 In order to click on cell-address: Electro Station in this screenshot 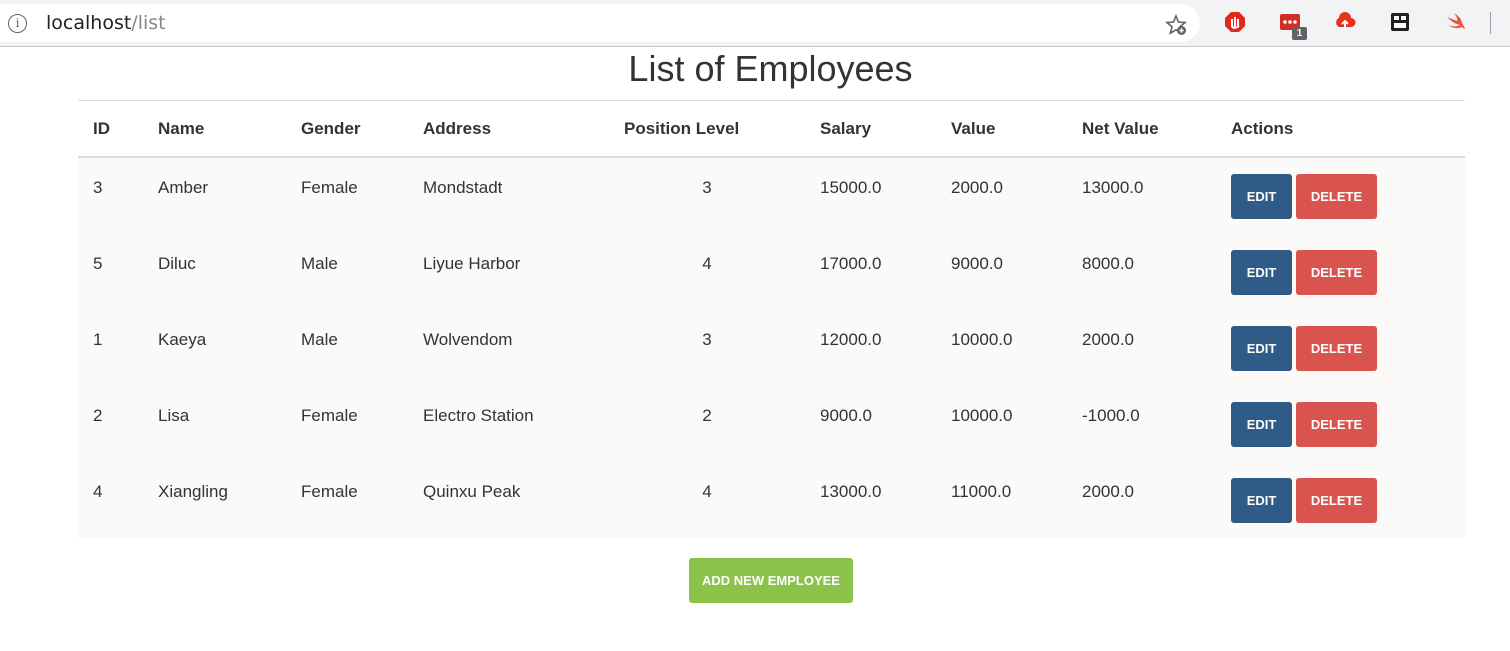, I will do `click(478, 415)`.